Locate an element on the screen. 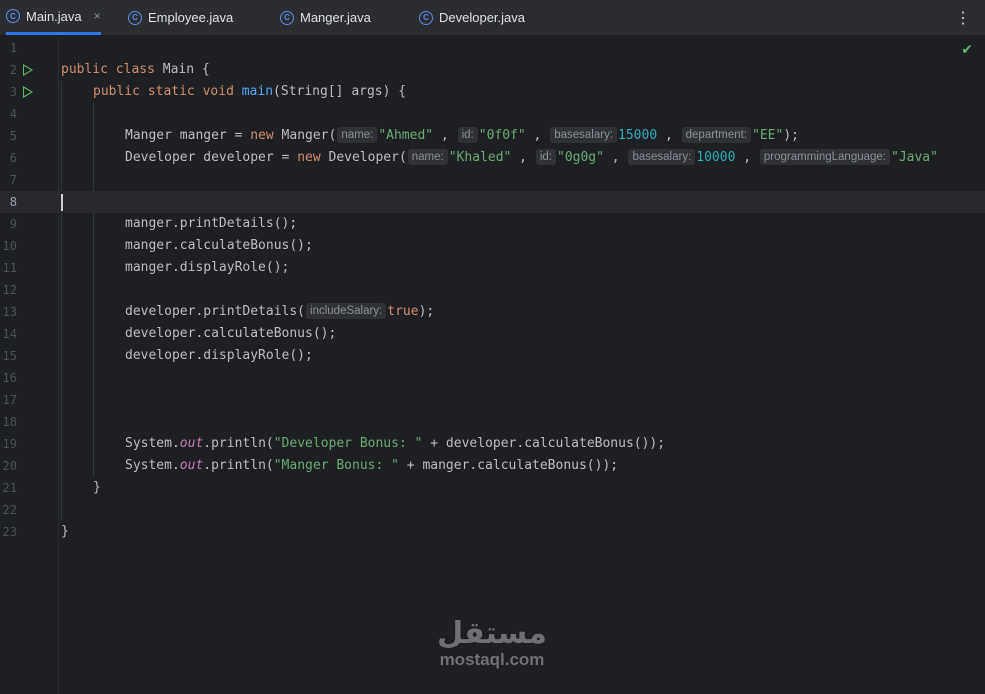 This screenshot has height=694, width=985. code-line: 1 is located at coordinates (492, 48).